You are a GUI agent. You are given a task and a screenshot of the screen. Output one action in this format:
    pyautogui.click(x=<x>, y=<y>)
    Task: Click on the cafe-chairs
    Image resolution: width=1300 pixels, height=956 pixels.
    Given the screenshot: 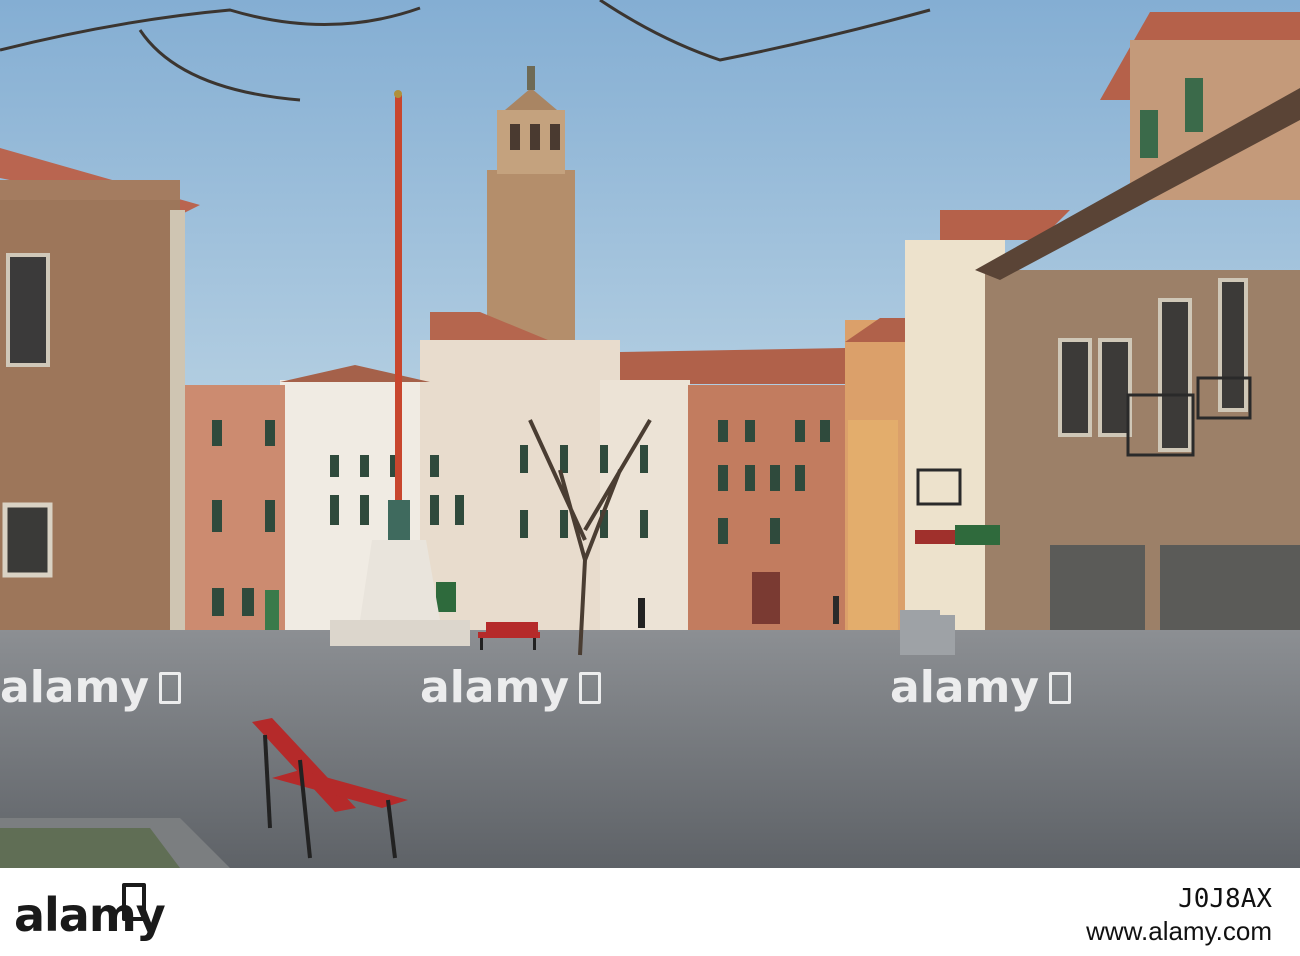 What is the action you would take?
    pyautogui.click(x=927, y=632)
    